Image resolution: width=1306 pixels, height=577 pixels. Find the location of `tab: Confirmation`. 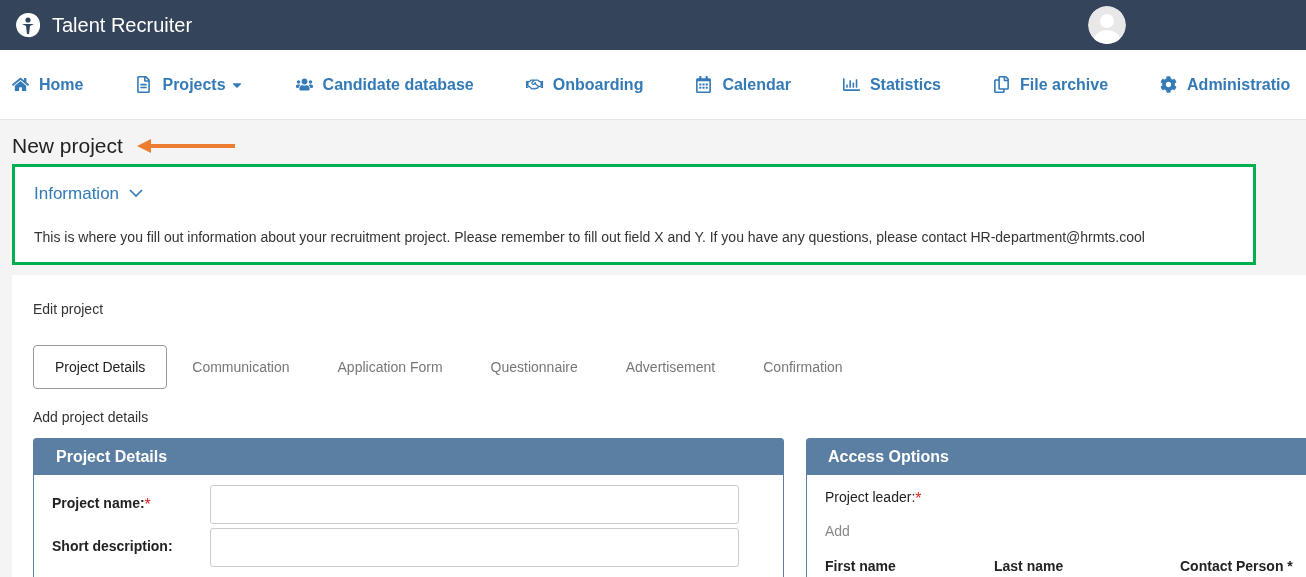

tab: Confirmation is located at coordinates (803, 367).